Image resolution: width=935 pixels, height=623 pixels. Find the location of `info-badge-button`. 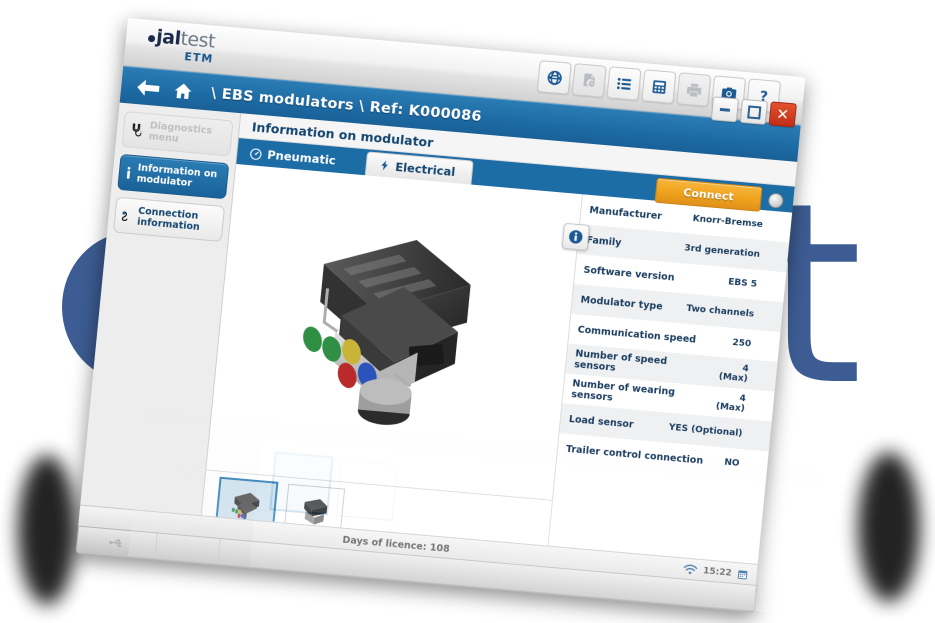

info-badge-button is located at coordinates (576, 236).